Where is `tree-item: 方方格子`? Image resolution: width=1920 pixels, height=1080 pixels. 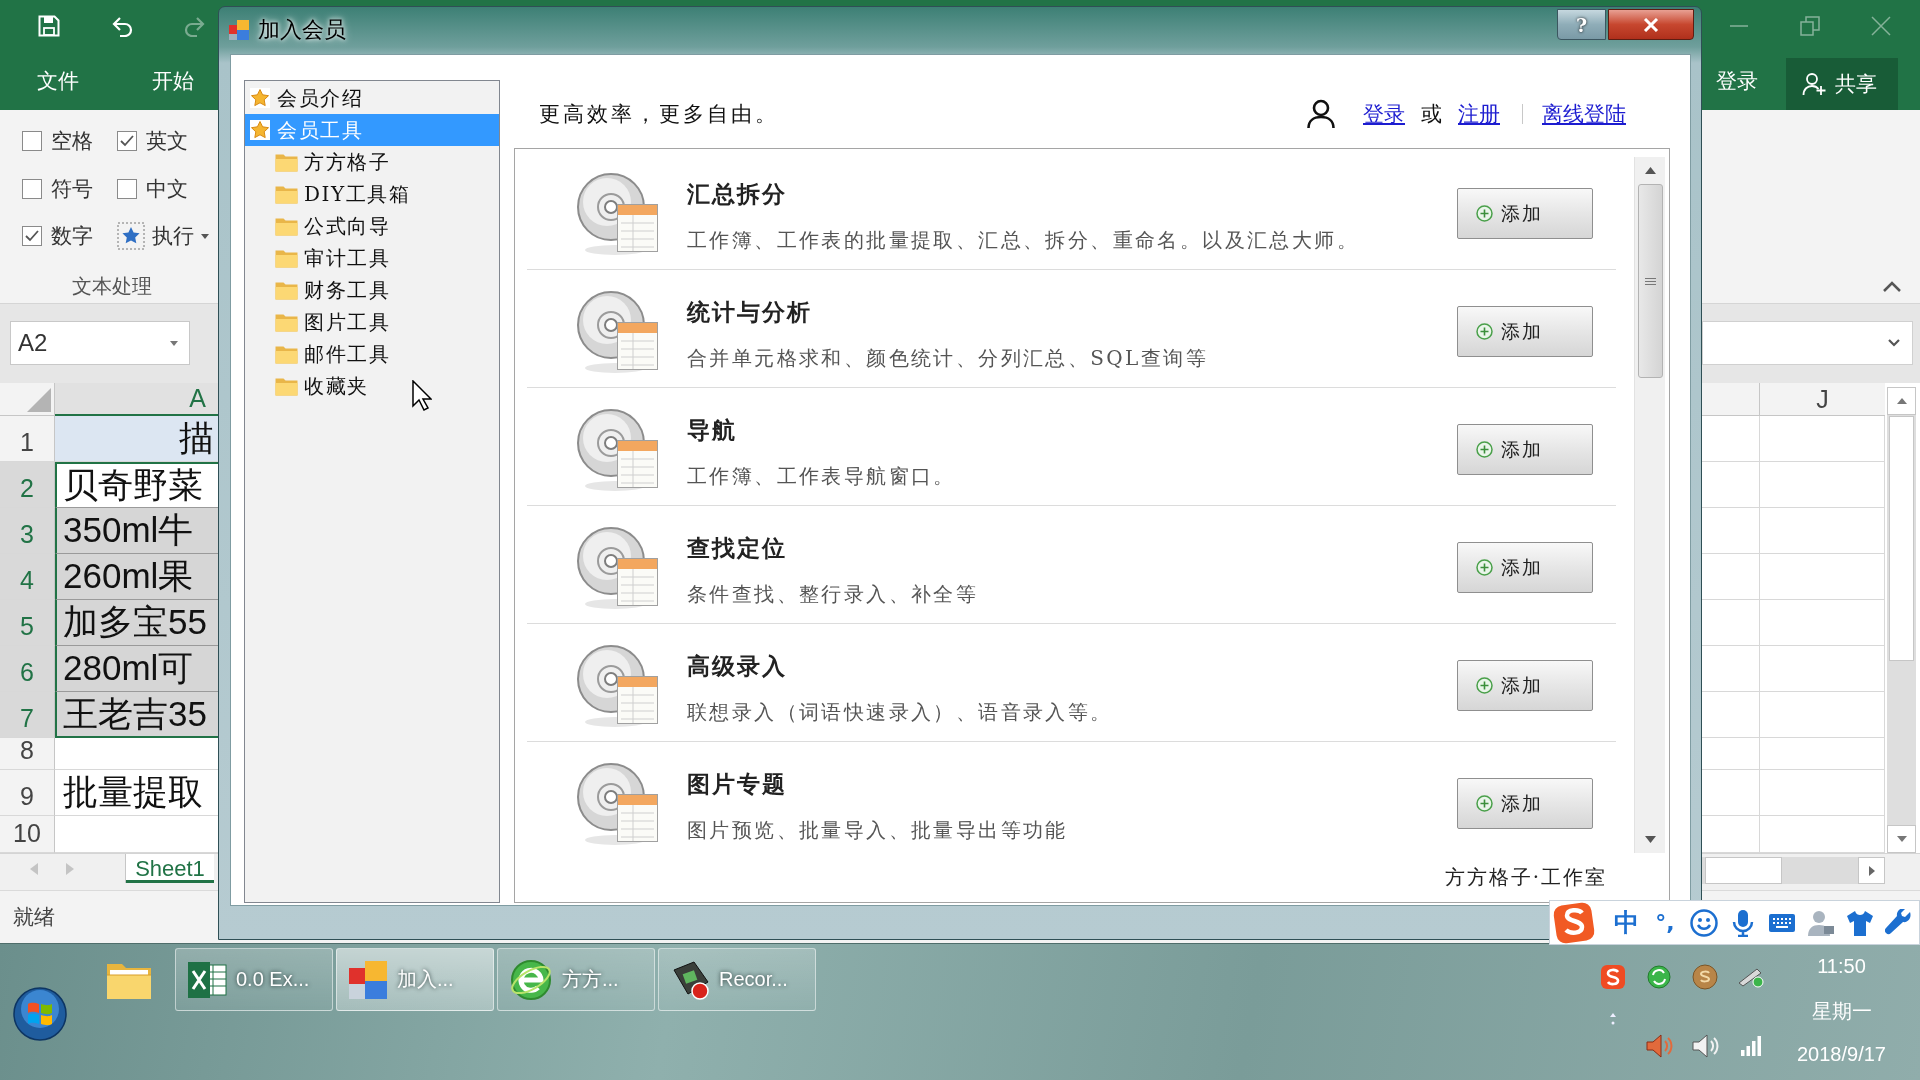 tree-item: 方方格子 is located at coordinates (320, 162).